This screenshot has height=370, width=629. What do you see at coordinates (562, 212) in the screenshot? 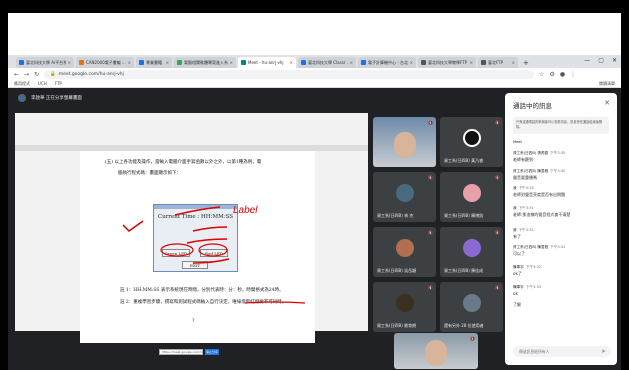
I see `chat-message: 我下午3:31 老師:那這樣的聲音程式會不清楚` at bounding box center [562, 212].